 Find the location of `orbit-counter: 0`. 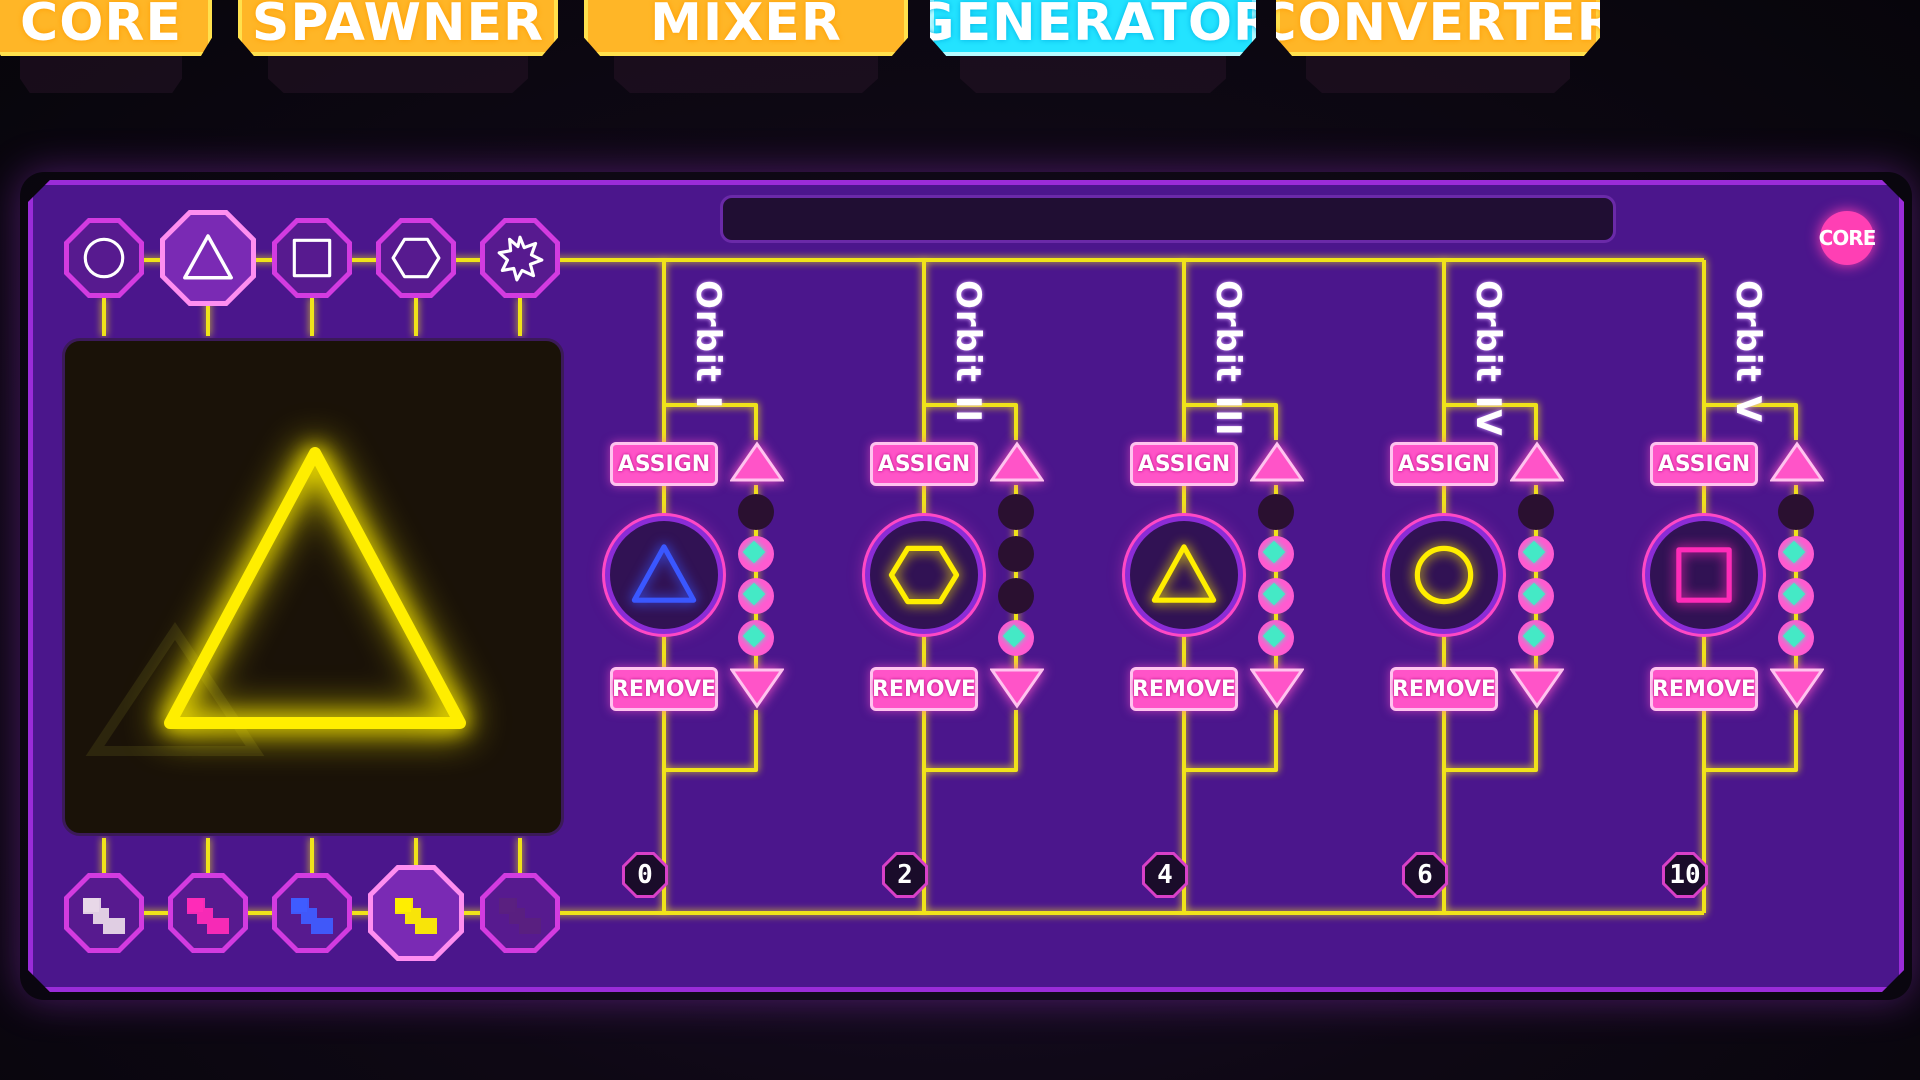

orbit-counter: 0 is located at coordinates (645, 875).